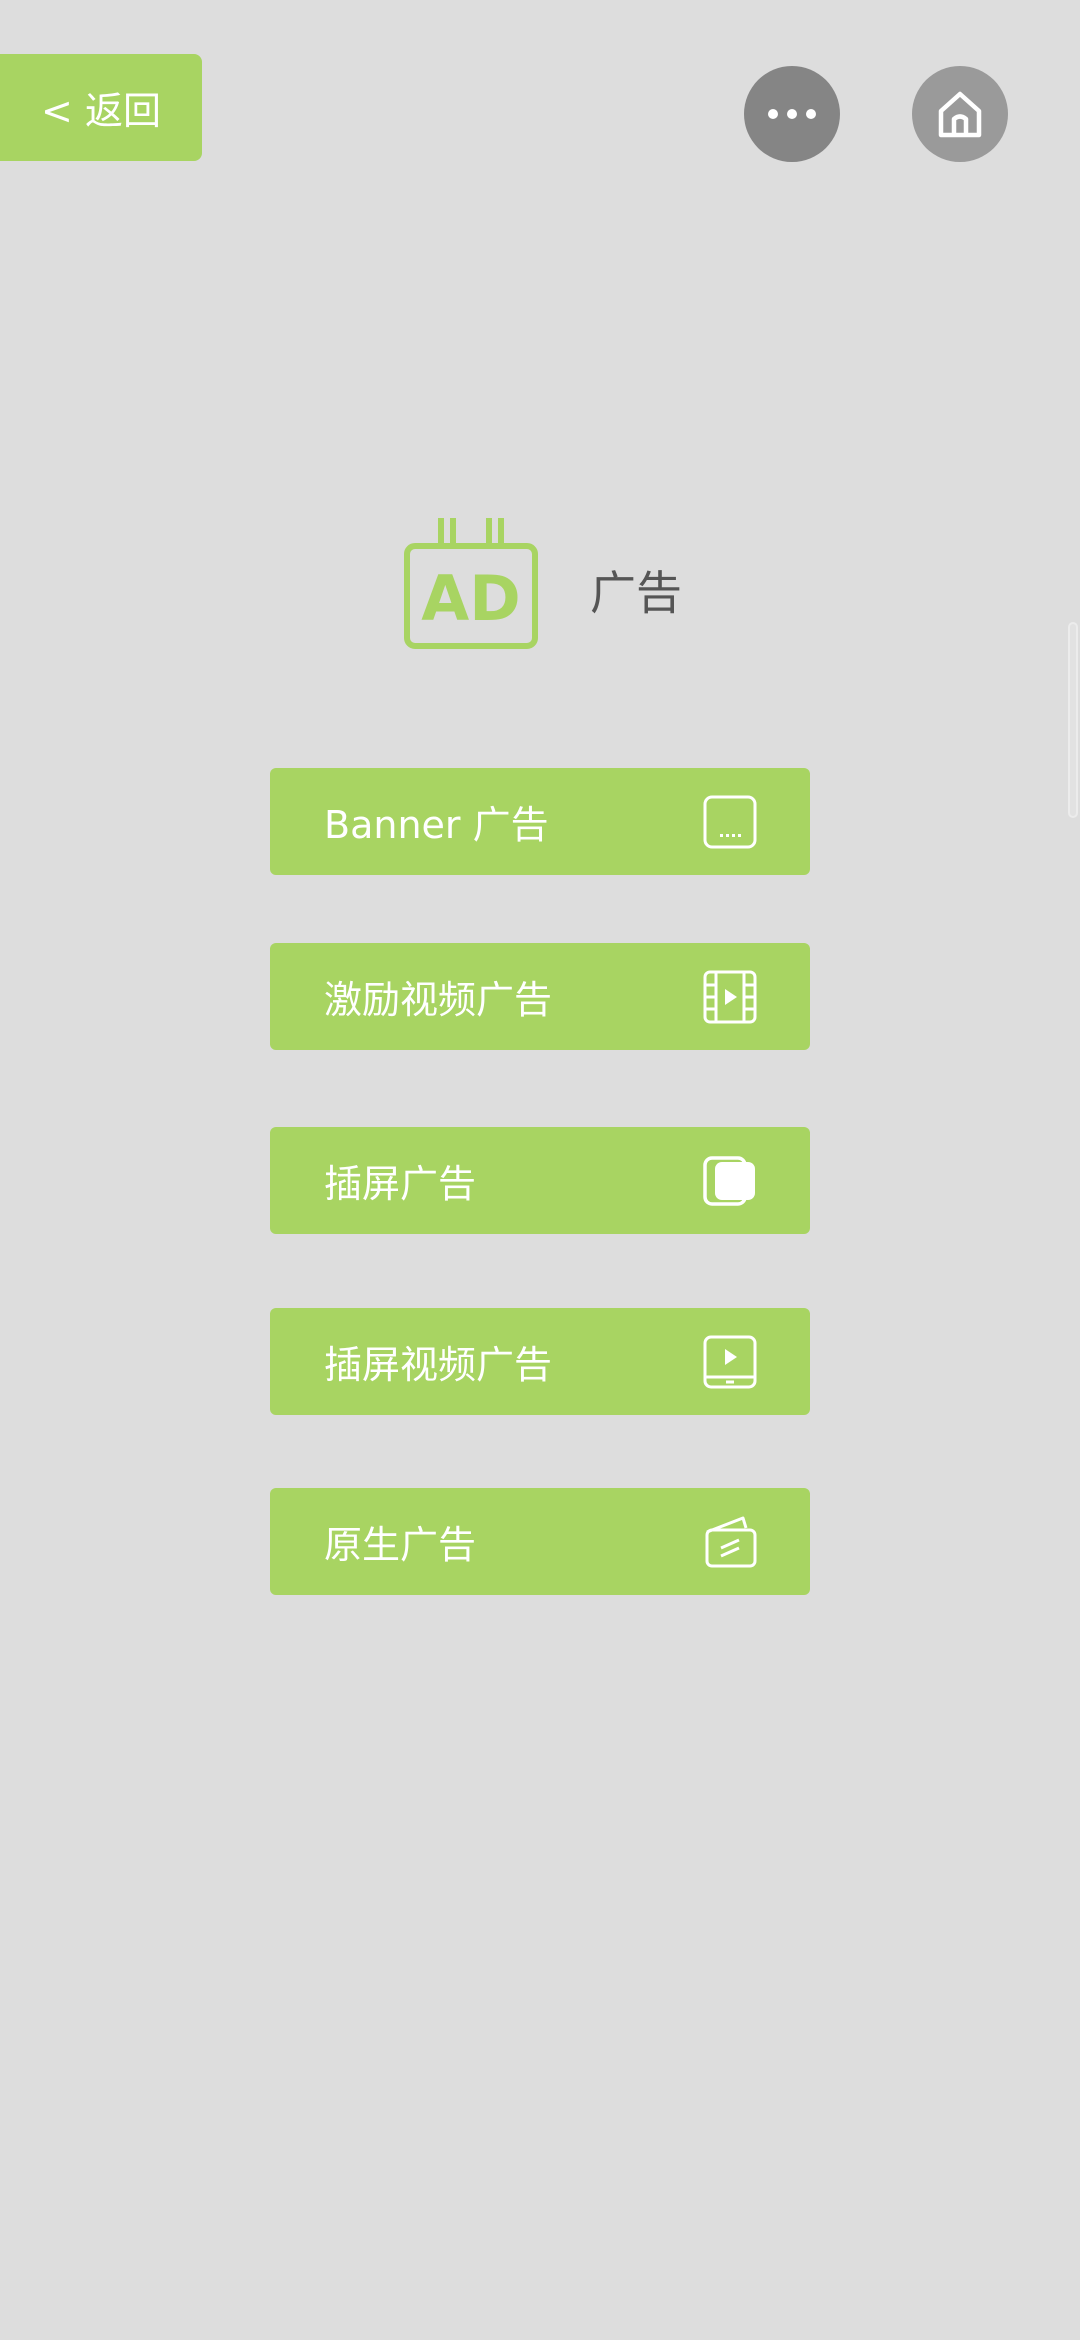 This screenshot has width=1080, height=2340. Describe the element at coordinates (101, 111) in the screenshot. I see `back-button-label: < 返回` at that location.